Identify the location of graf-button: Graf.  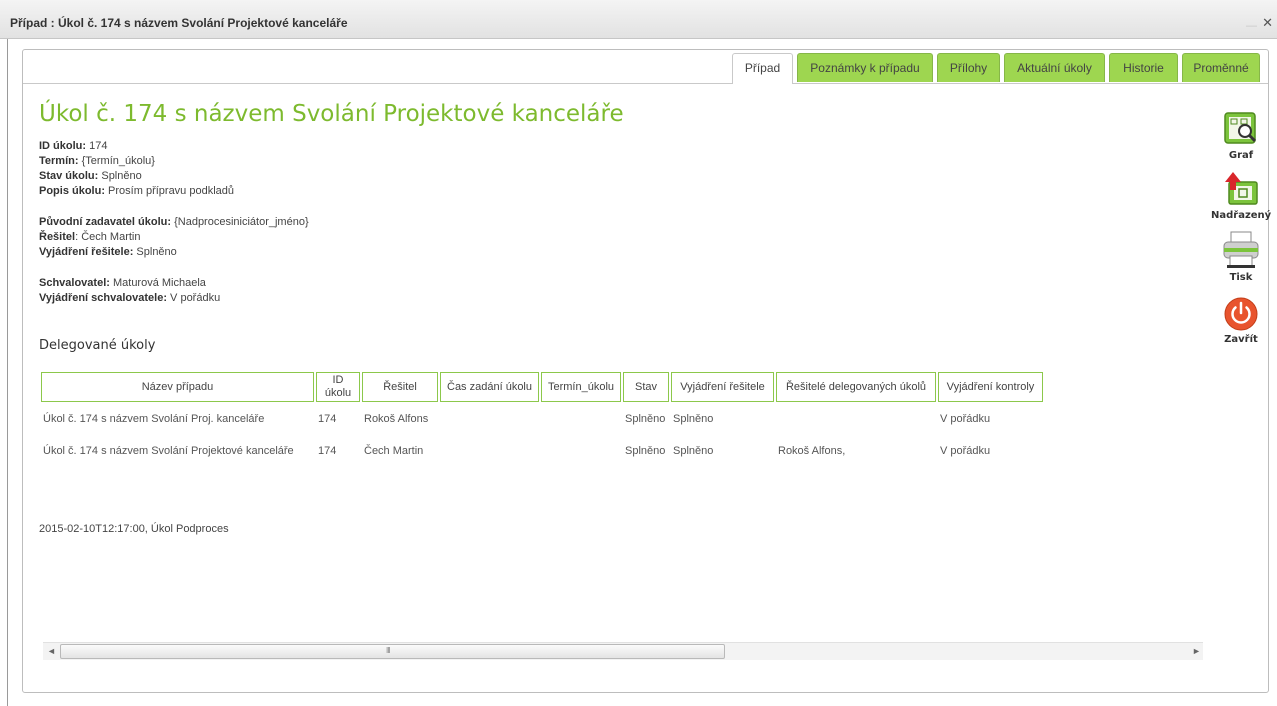
(1241, 135).